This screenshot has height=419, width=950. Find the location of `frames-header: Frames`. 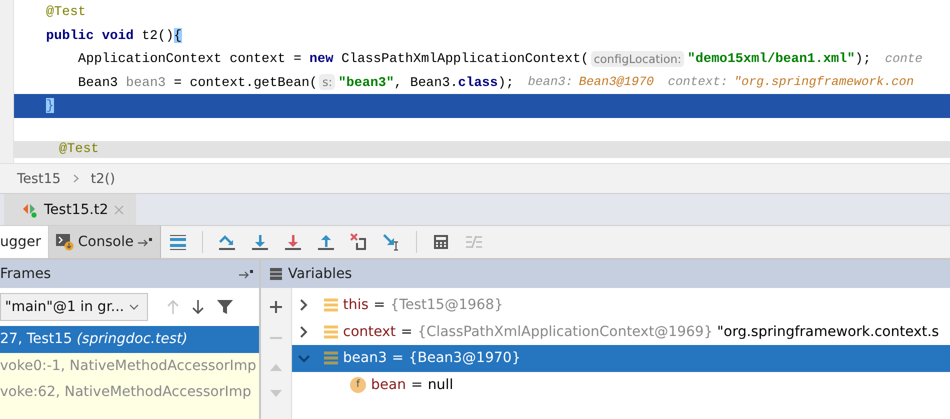

frames-header: Frames is located at coordinates (129, 274).